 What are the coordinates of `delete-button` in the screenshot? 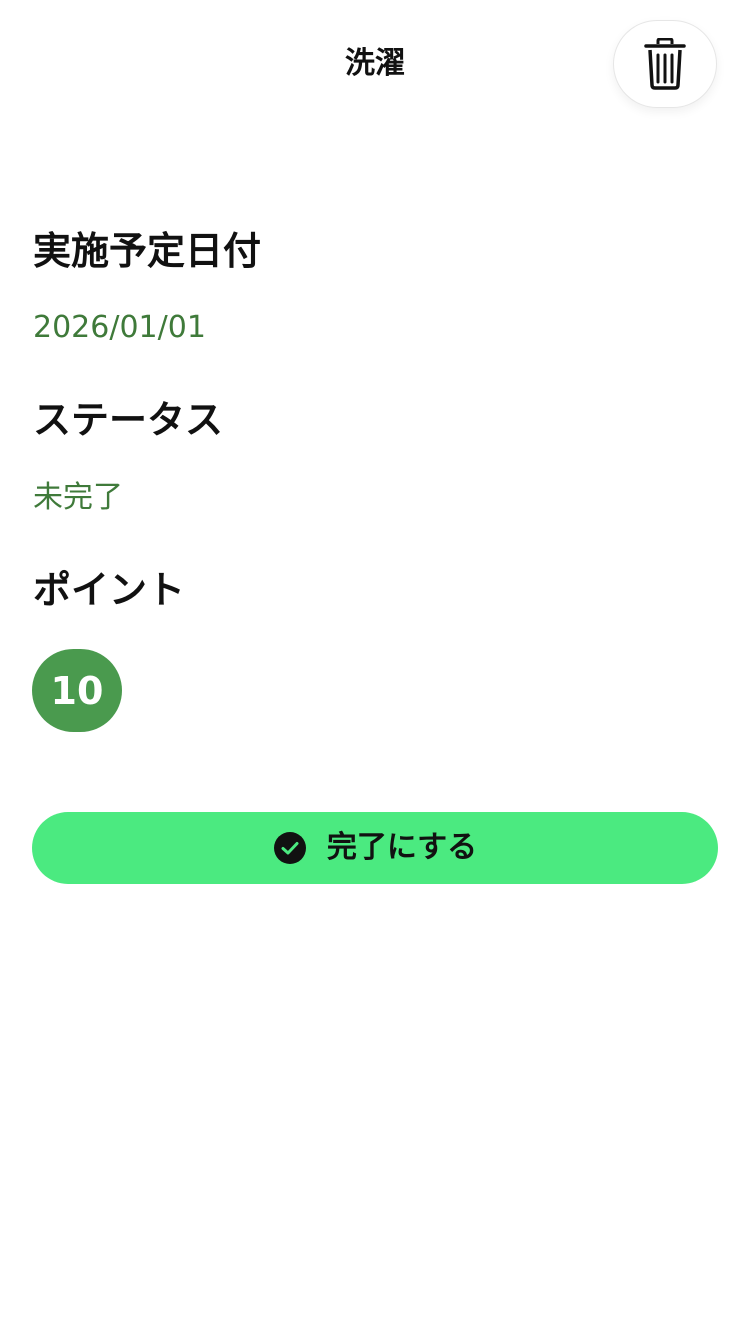 It's located at (665, 64).